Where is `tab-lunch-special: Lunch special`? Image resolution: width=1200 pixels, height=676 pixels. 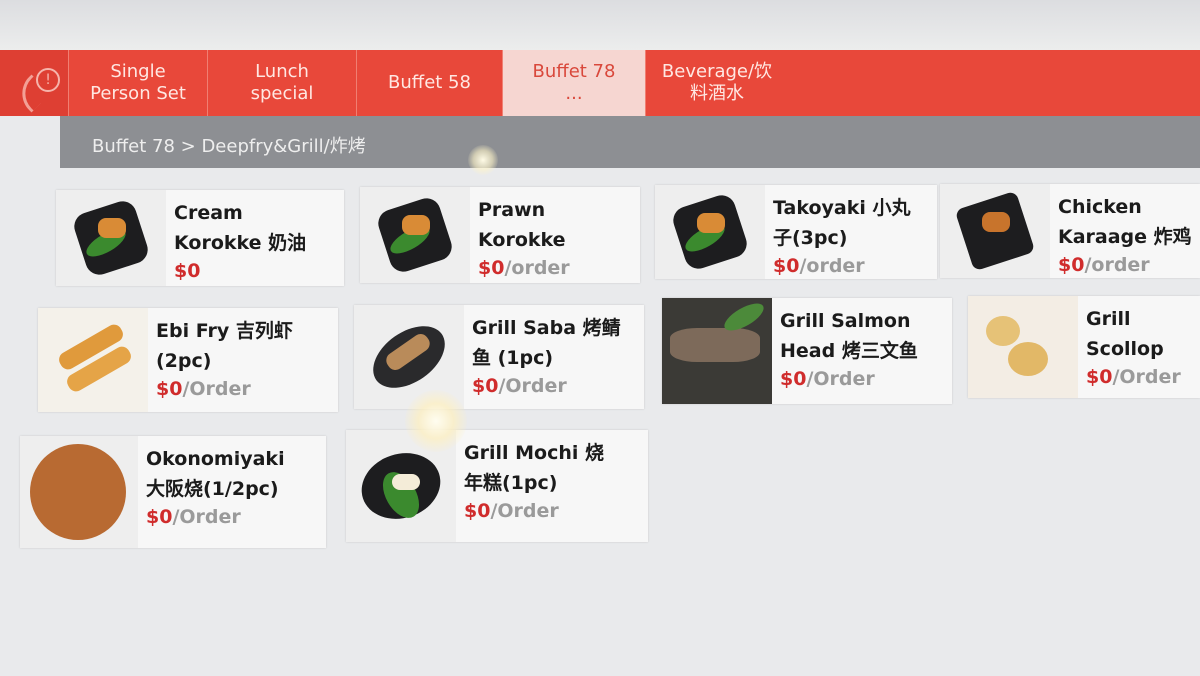
tab-lunch-special: Lunch special is located at coordinates (282, 83).